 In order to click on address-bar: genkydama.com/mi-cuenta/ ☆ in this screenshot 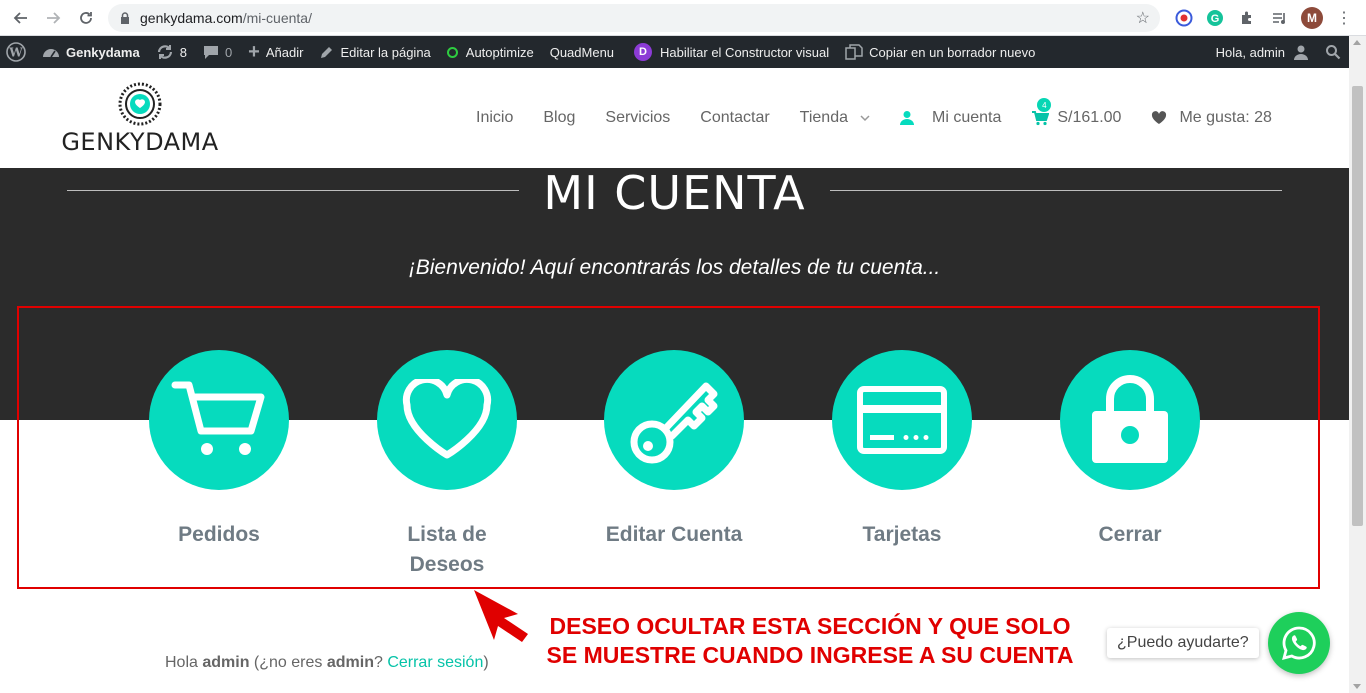, I will do `click(634, 18)`.